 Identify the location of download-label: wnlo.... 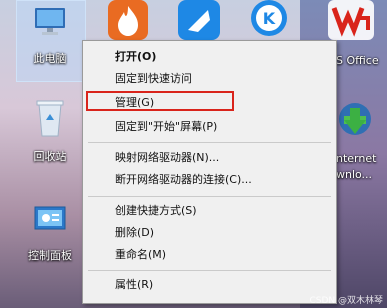
(354, 174).